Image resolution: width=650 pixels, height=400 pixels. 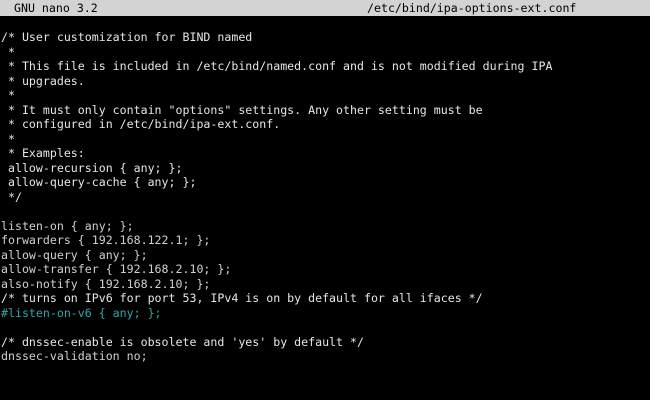 I want to click on editor-line: forwarders { 192.168.122.1; };, so click(x=105, y=240).